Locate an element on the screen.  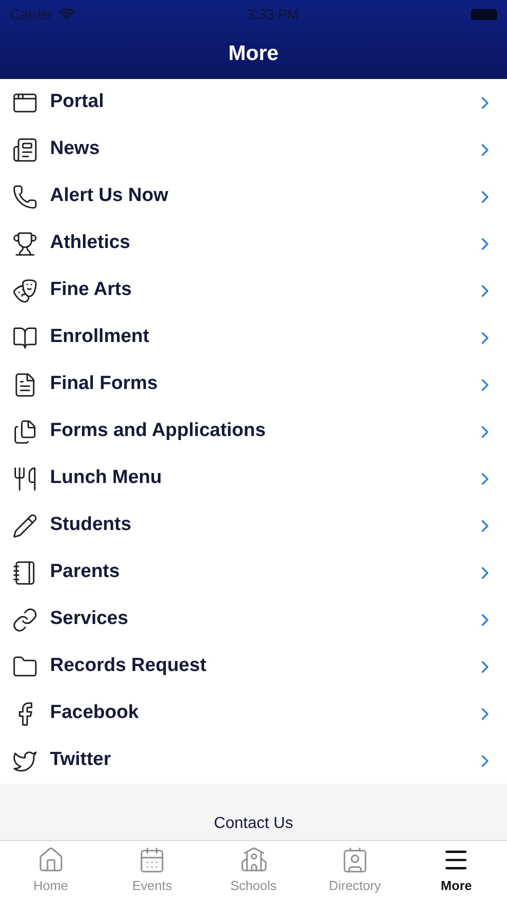
calendar-icon is located at coordinates (152, 860).